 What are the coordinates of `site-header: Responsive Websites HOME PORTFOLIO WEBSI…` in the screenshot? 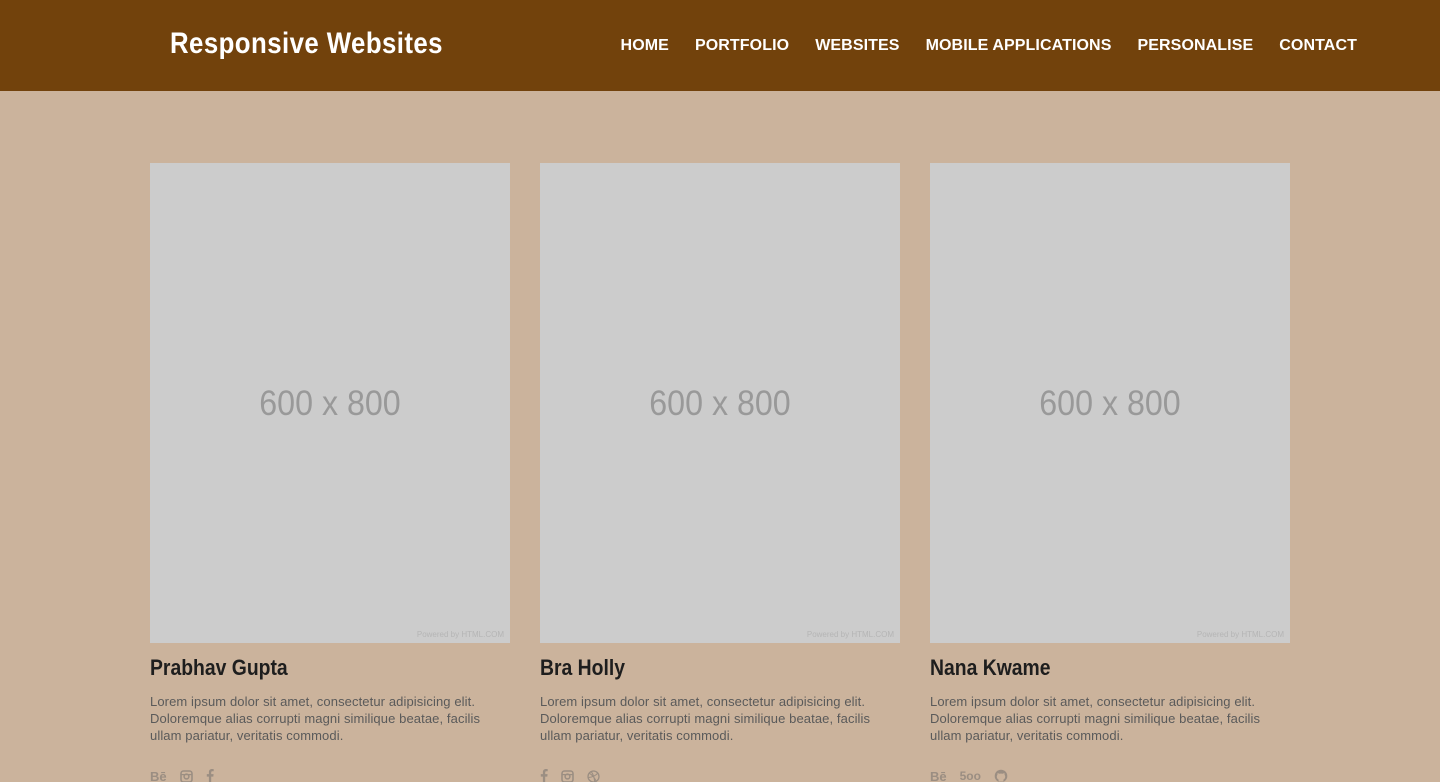 It's located at (720, 45).